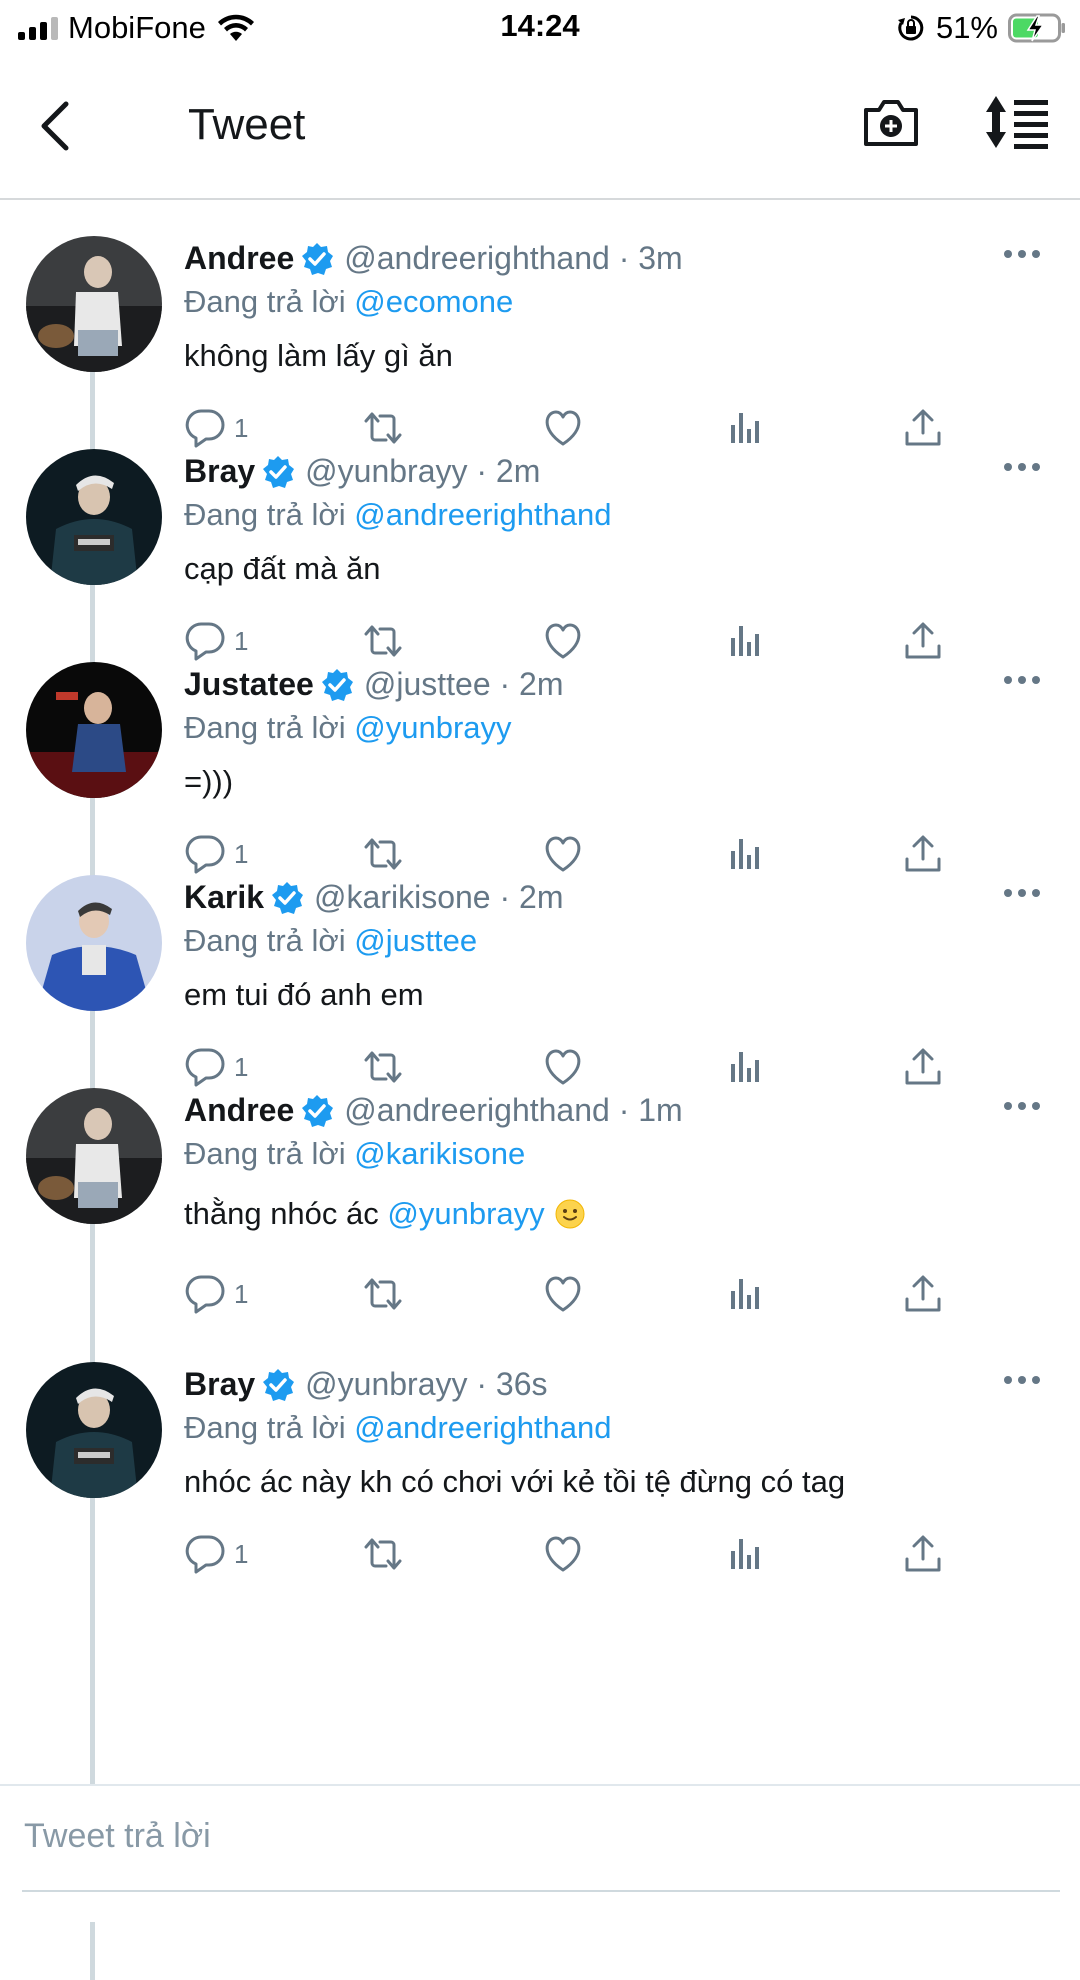  I want to click on share-upload-icon, so click(923, 1293).